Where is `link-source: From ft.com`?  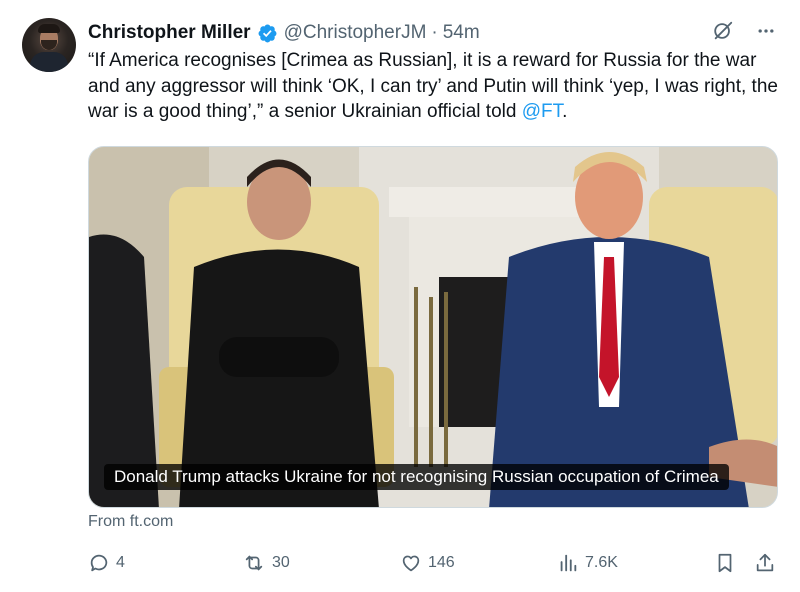
link-source: From ft.com is located at coordinates (130, 522).